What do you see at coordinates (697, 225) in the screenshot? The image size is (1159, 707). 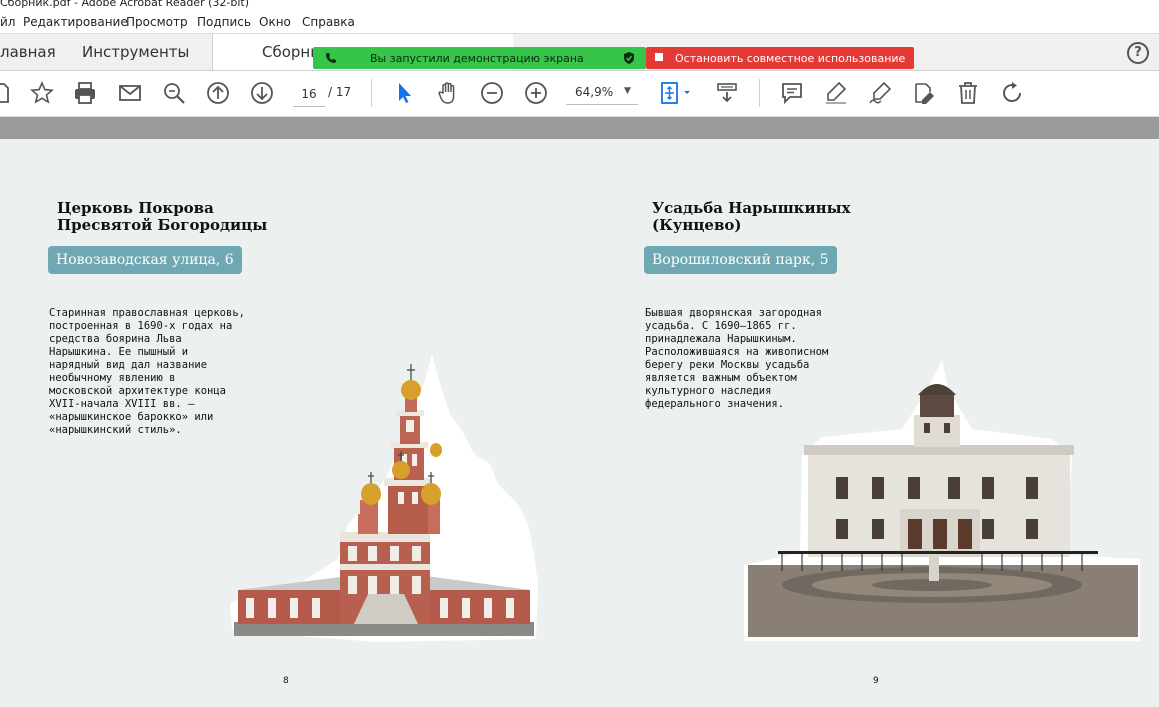 I see `title-line: (Кунцево)` at bounding box center [697, 225].